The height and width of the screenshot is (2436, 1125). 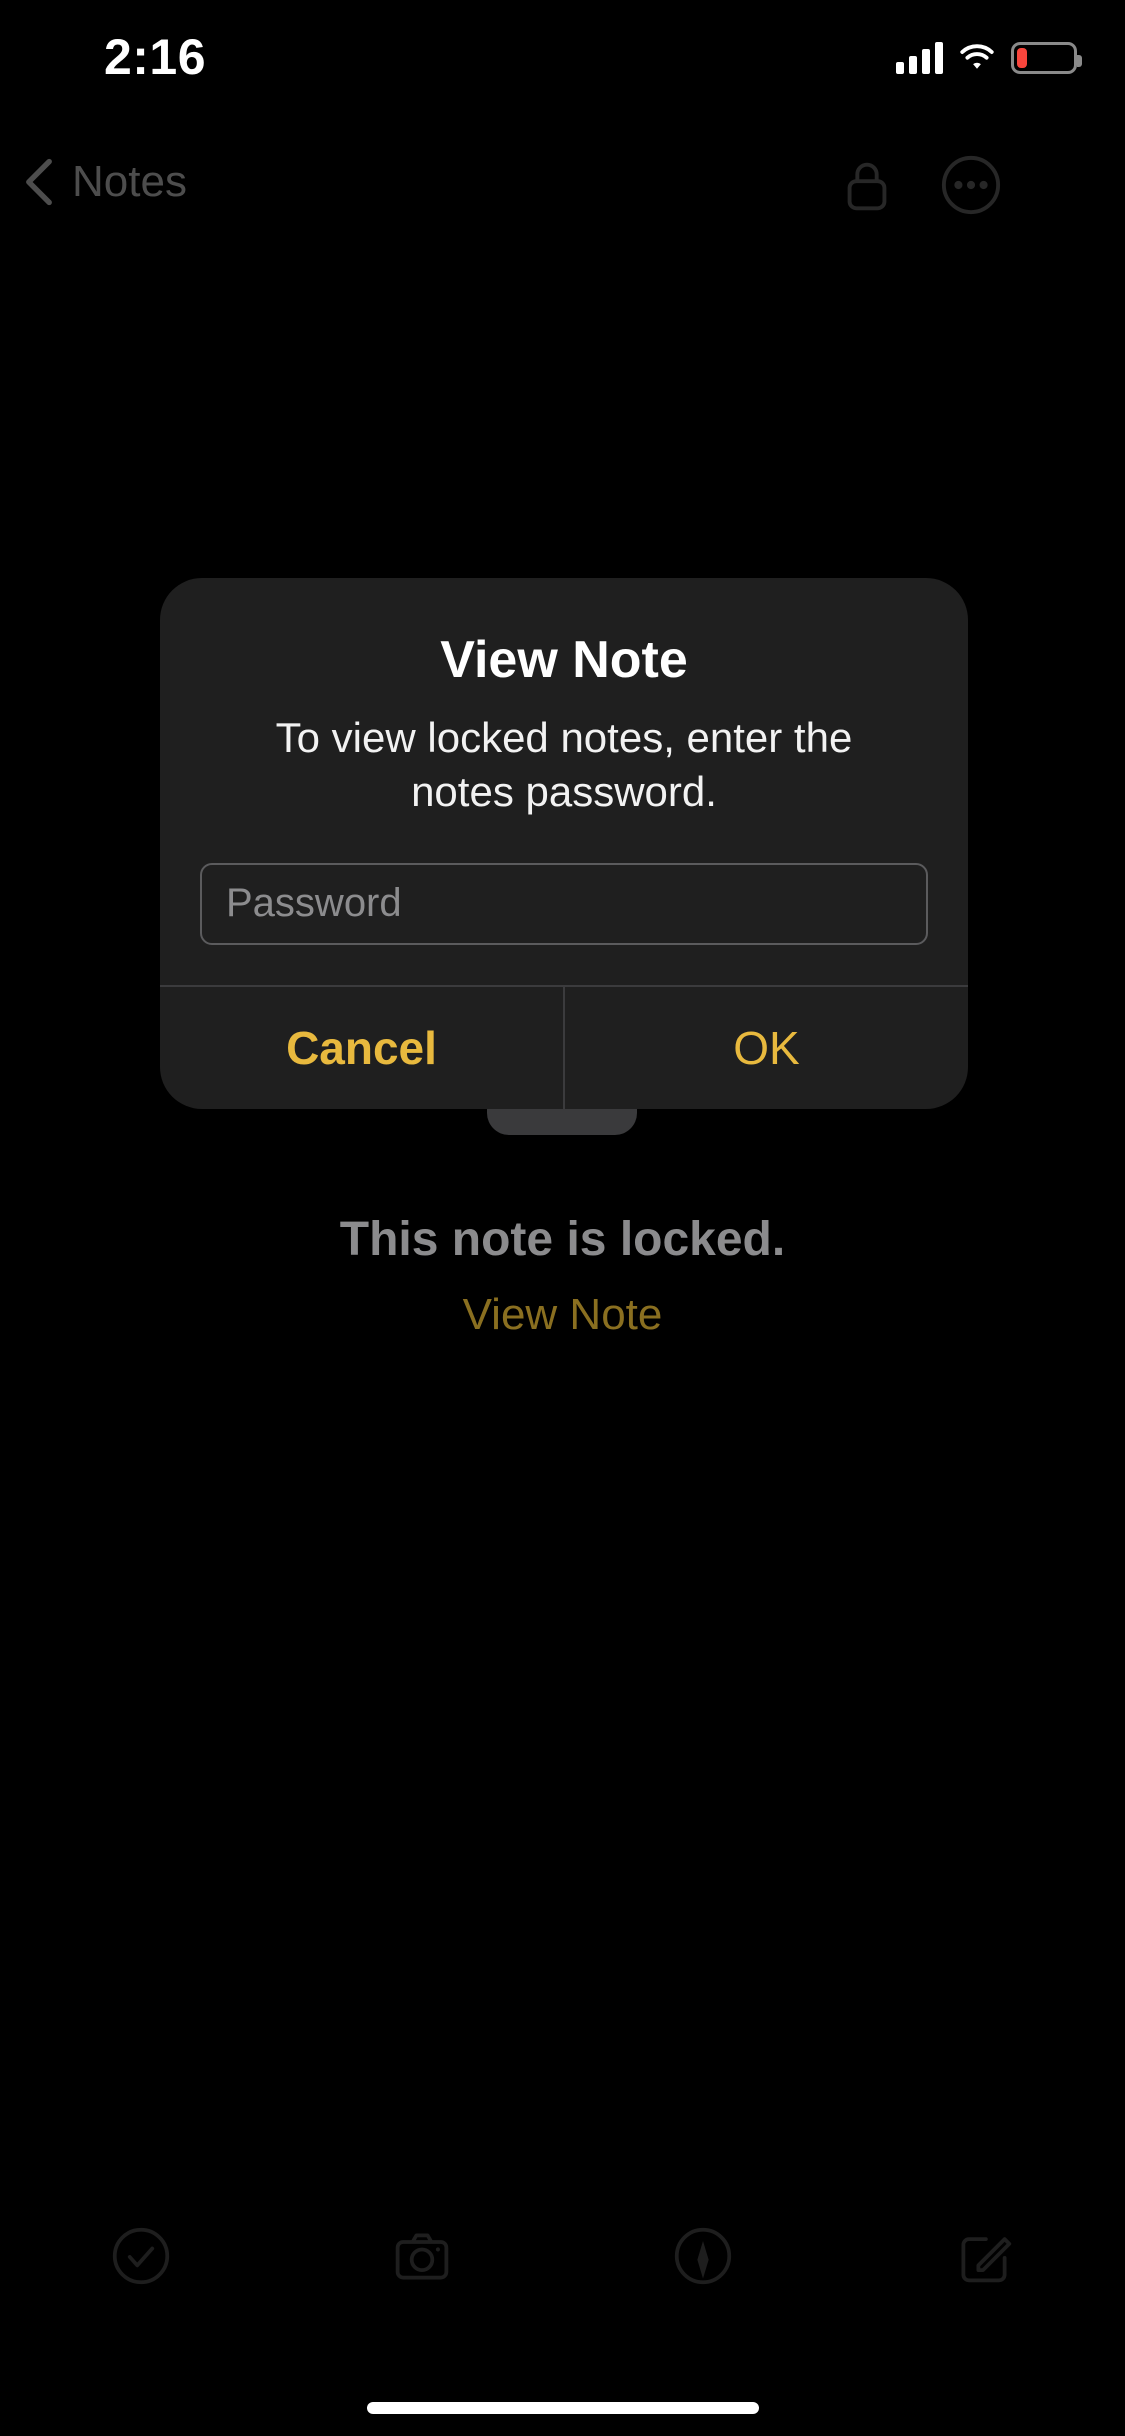 What do you see at coordinates (986, 2260) in the screenshot?
I see `compose-icon` at bounding box center [986, 2260].